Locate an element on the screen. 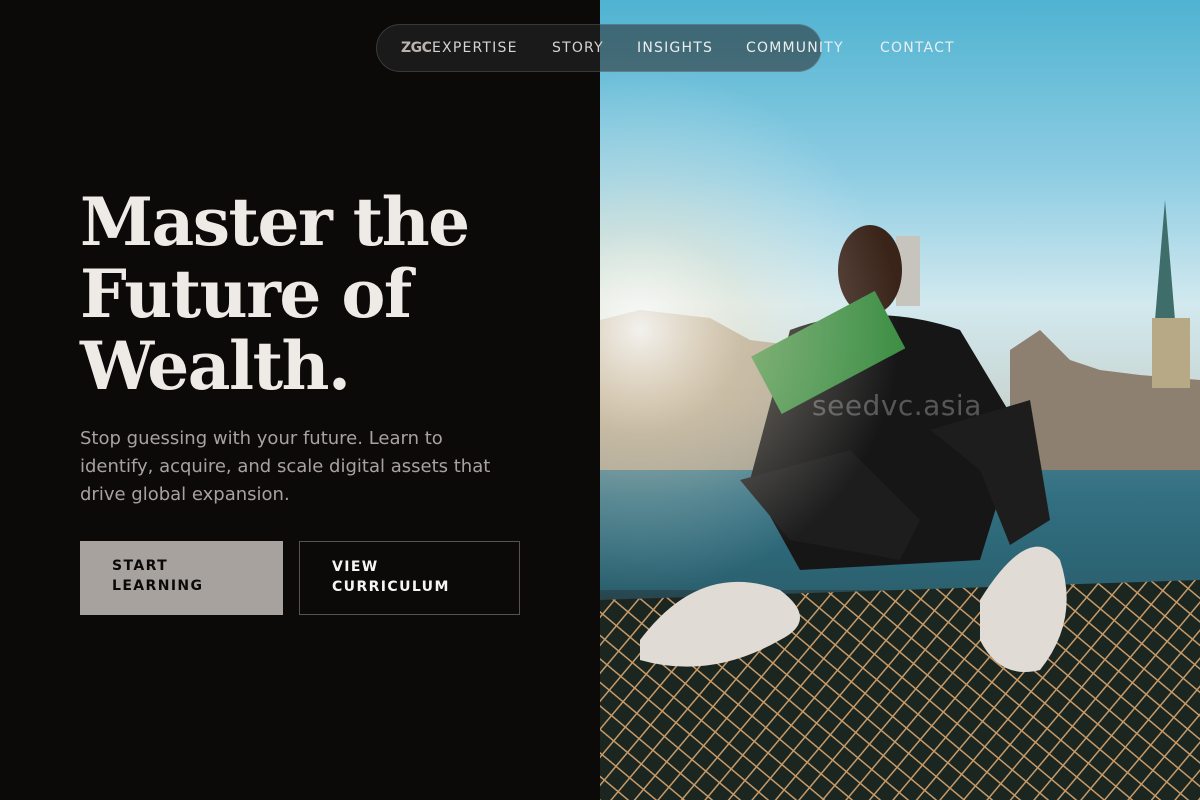 This screenshot has width=1200, height=800. start-learning-label: START LEARNING is located at coordinates (158, 576).